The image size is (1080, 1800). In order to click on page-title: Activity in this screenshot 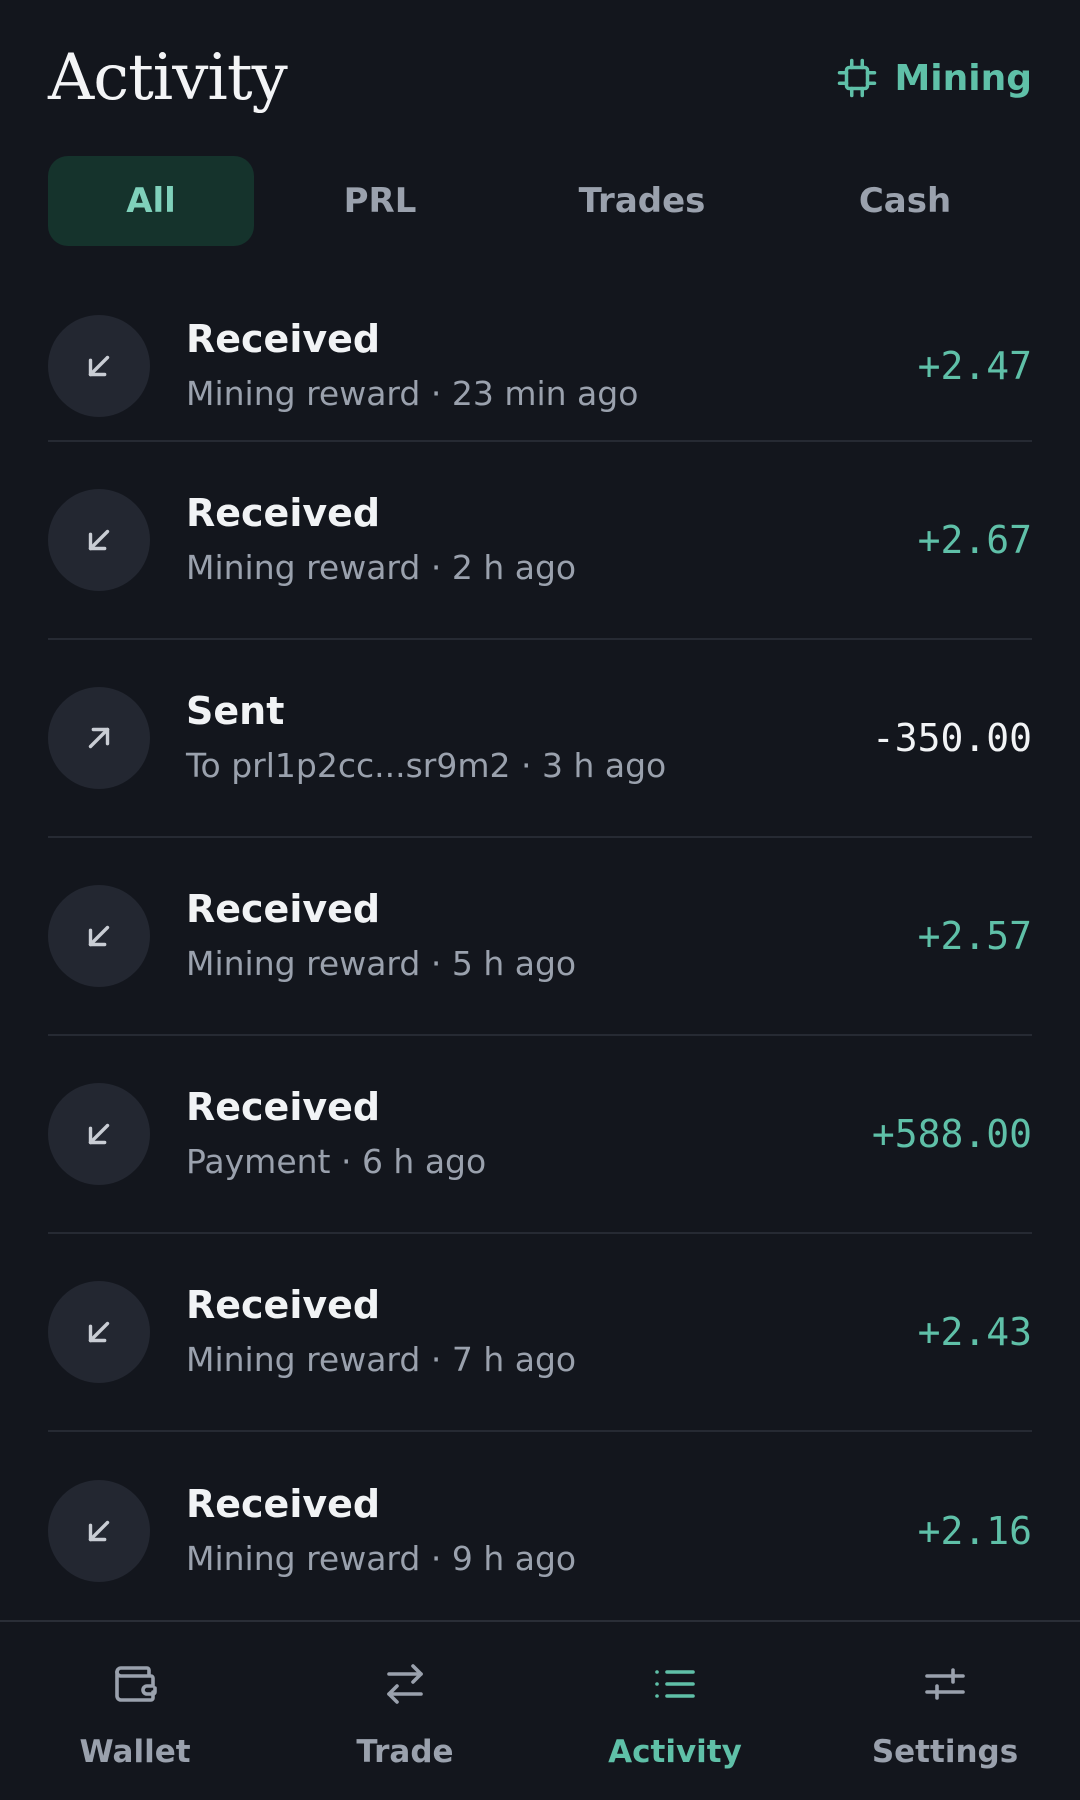, I will do `click(168, 78)`.